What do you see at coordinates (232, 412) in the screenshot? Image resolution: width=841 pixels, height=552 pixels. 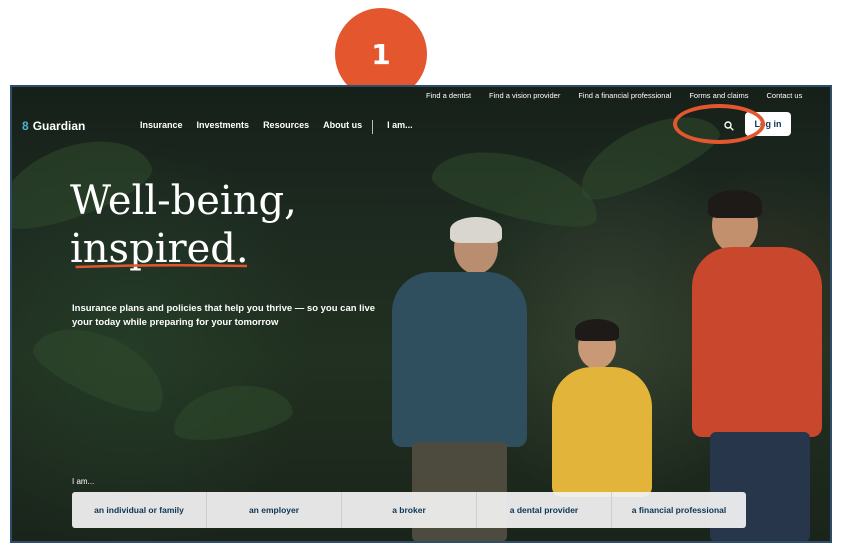 I see `foliage-decoration` at bounding box center [232, 412].